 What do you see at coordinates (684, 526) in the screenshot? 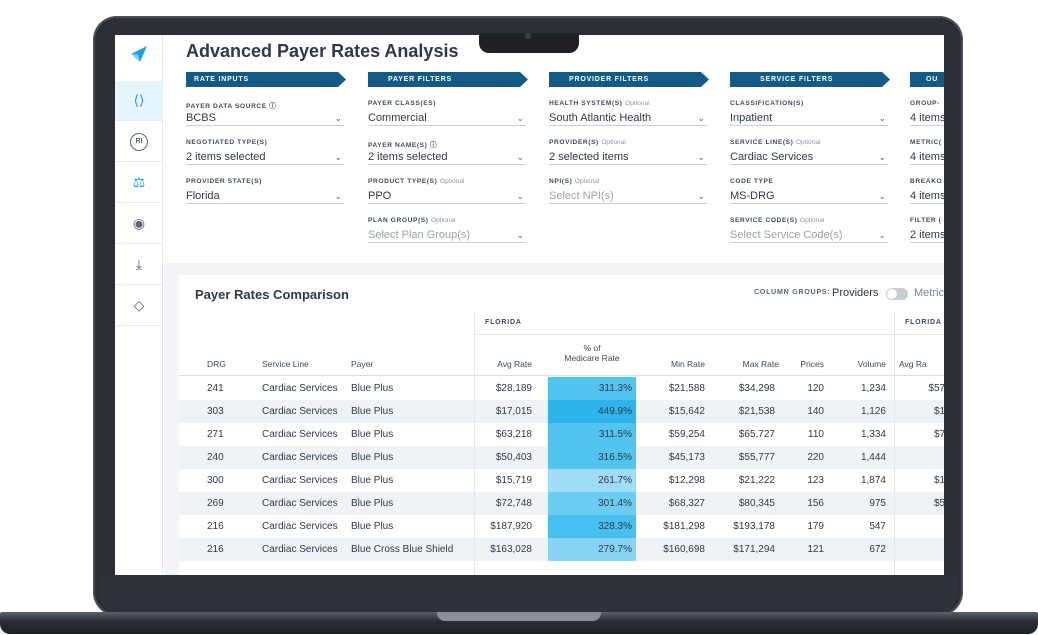
I see `cell-min: $181,298` at bounding box center [684, 526].